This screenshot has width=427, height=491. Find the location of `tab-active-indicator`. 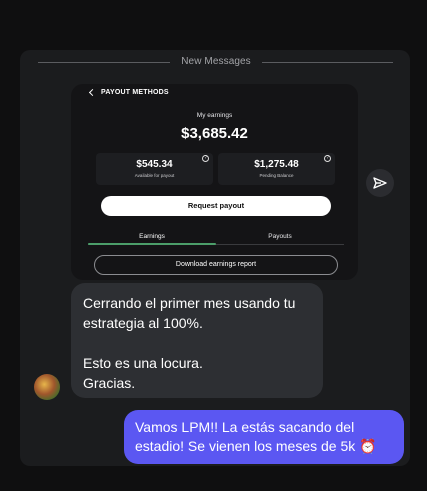

tab-active-indicator is located at coordinates (152, 244).